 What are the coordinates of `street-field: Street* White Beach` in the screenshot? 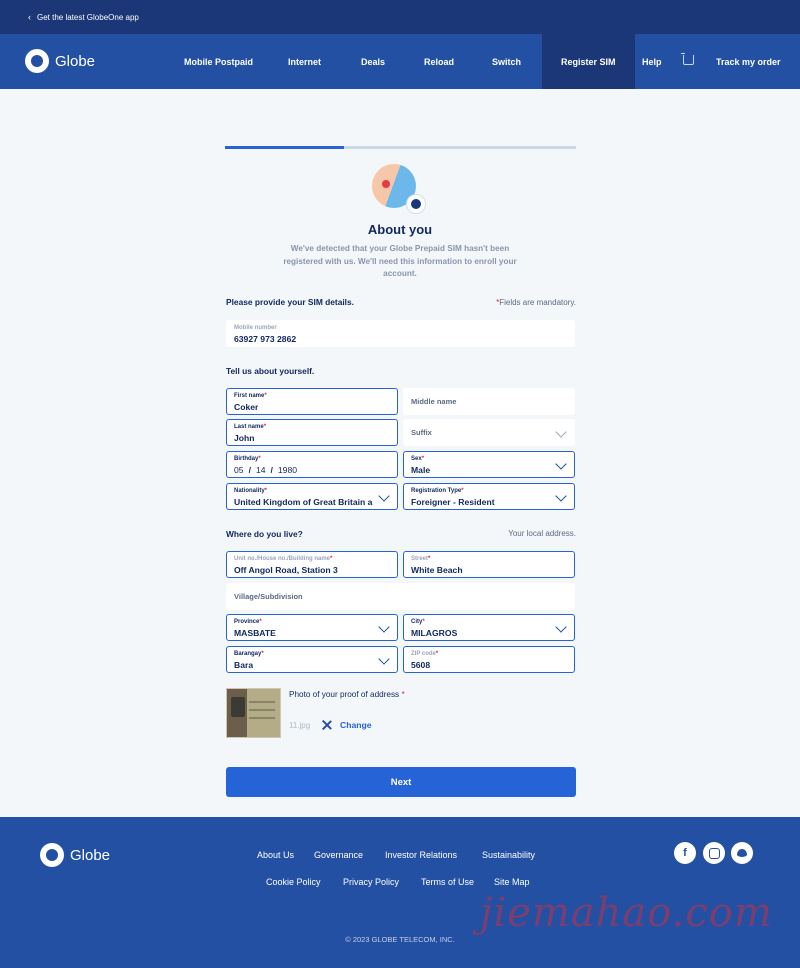 It's located at (489, 564).